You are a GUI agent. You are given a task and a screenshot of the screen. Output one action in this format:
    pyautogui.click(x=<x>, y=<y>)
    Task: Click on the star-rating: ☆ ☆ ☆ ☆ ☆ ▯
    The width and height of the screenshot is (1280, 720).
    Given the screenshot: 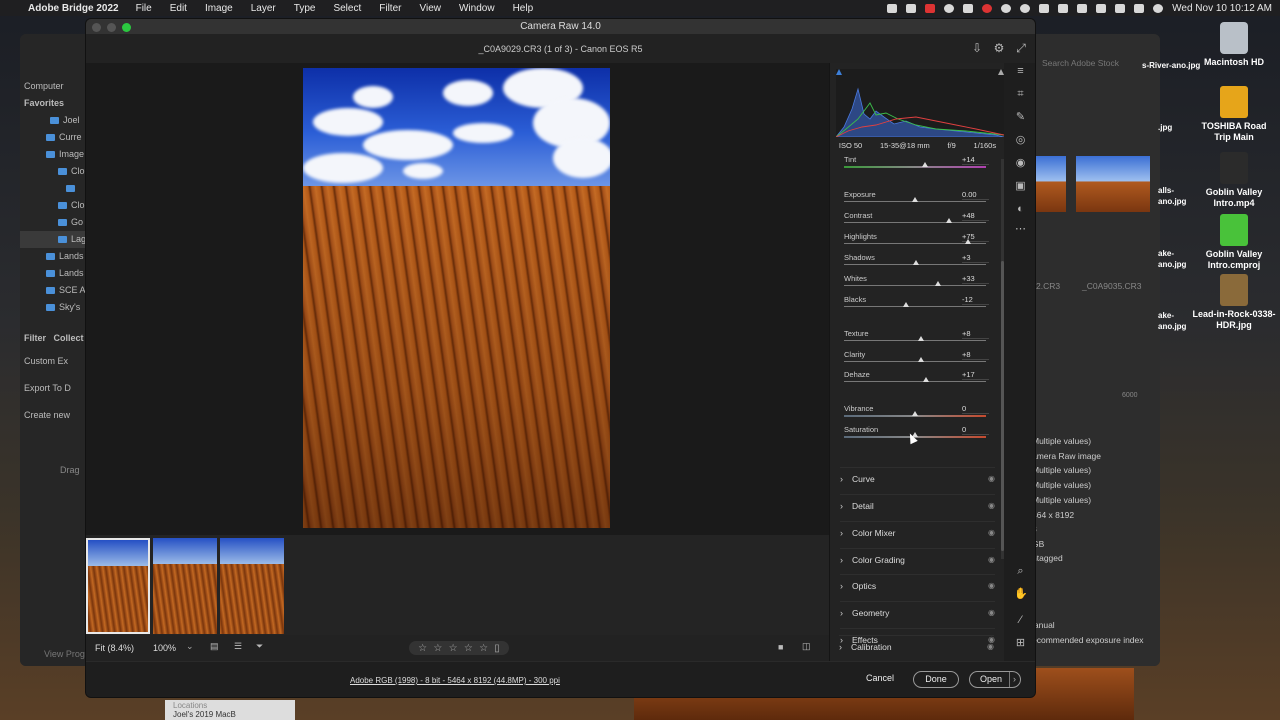 What is the action you would take?
    pyautogui.click(x=459, y=648)
    